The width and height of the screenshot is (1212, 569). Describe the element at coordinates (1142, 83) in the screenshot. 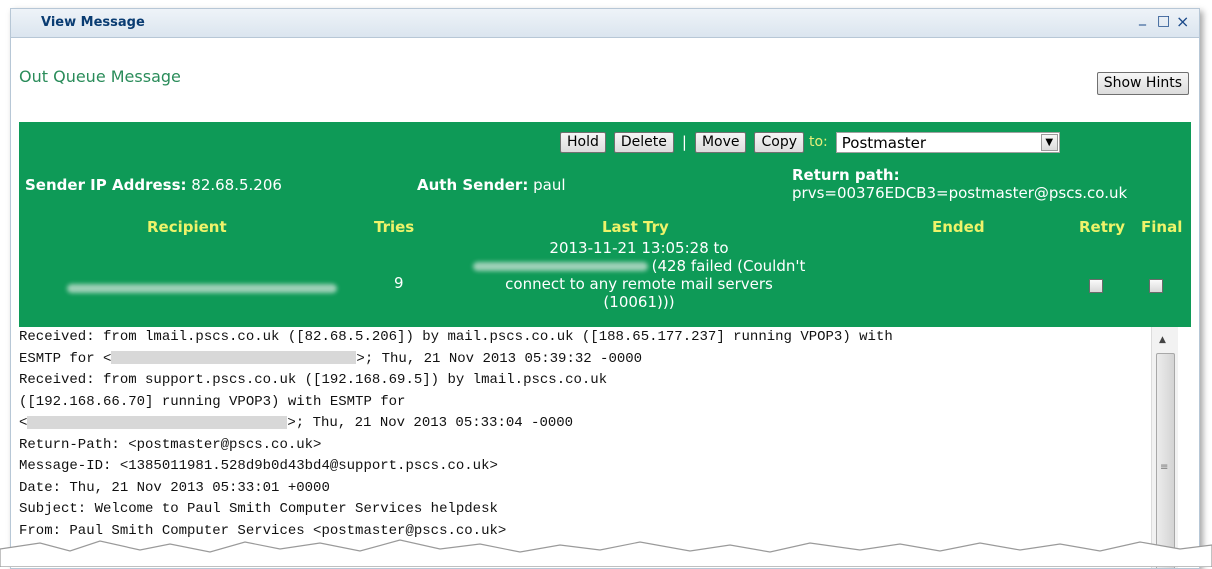

I see `show-hints-button: Show Hints` at that location.